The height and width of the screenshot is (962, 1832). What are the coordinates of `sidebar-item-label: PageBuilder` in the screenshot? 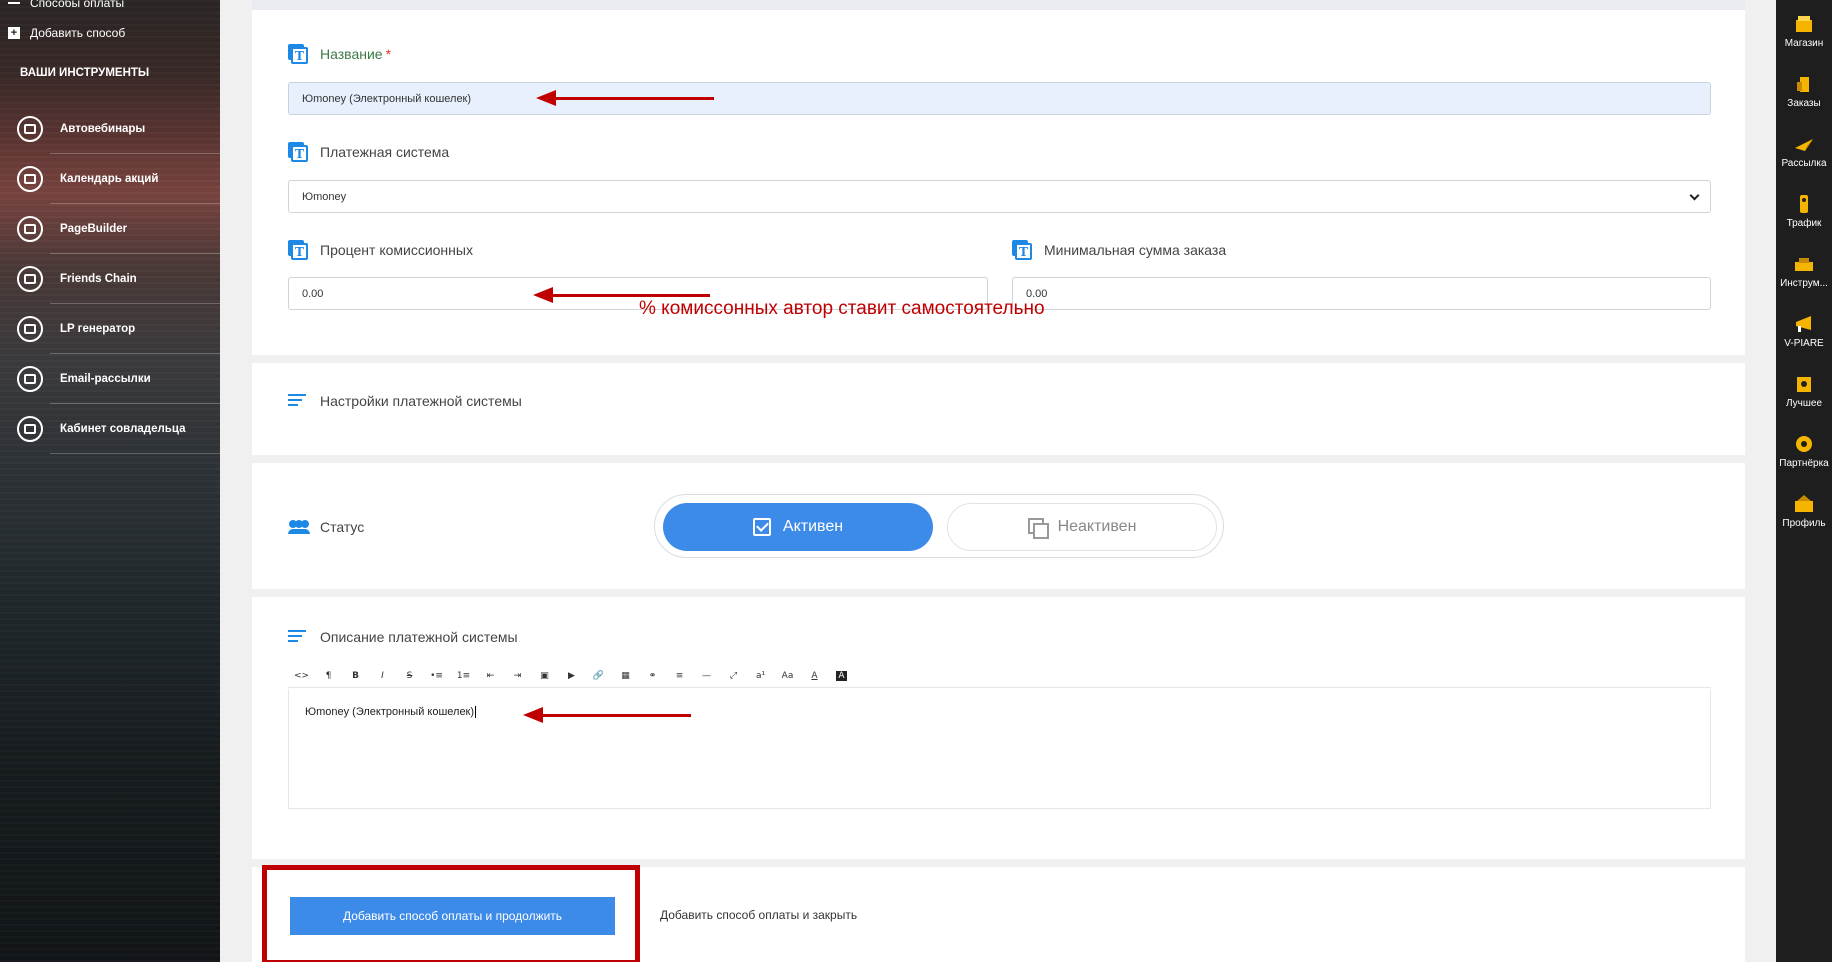 It's located at (94, 229).